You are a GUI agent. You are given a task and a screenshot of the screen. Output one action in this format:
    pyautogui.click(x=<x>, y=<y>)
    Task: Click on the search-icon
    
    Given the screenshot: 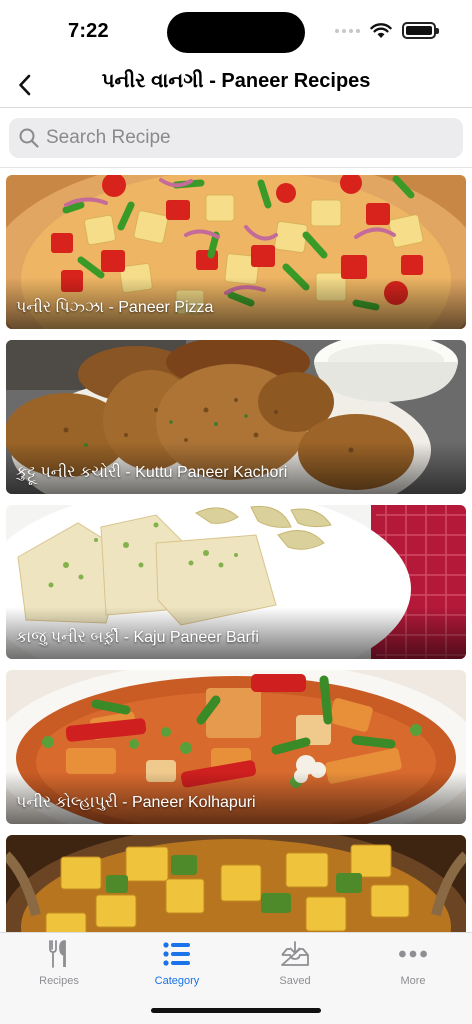 What is the action you would take?
    pyautogui.click(x=29, y=138)
    